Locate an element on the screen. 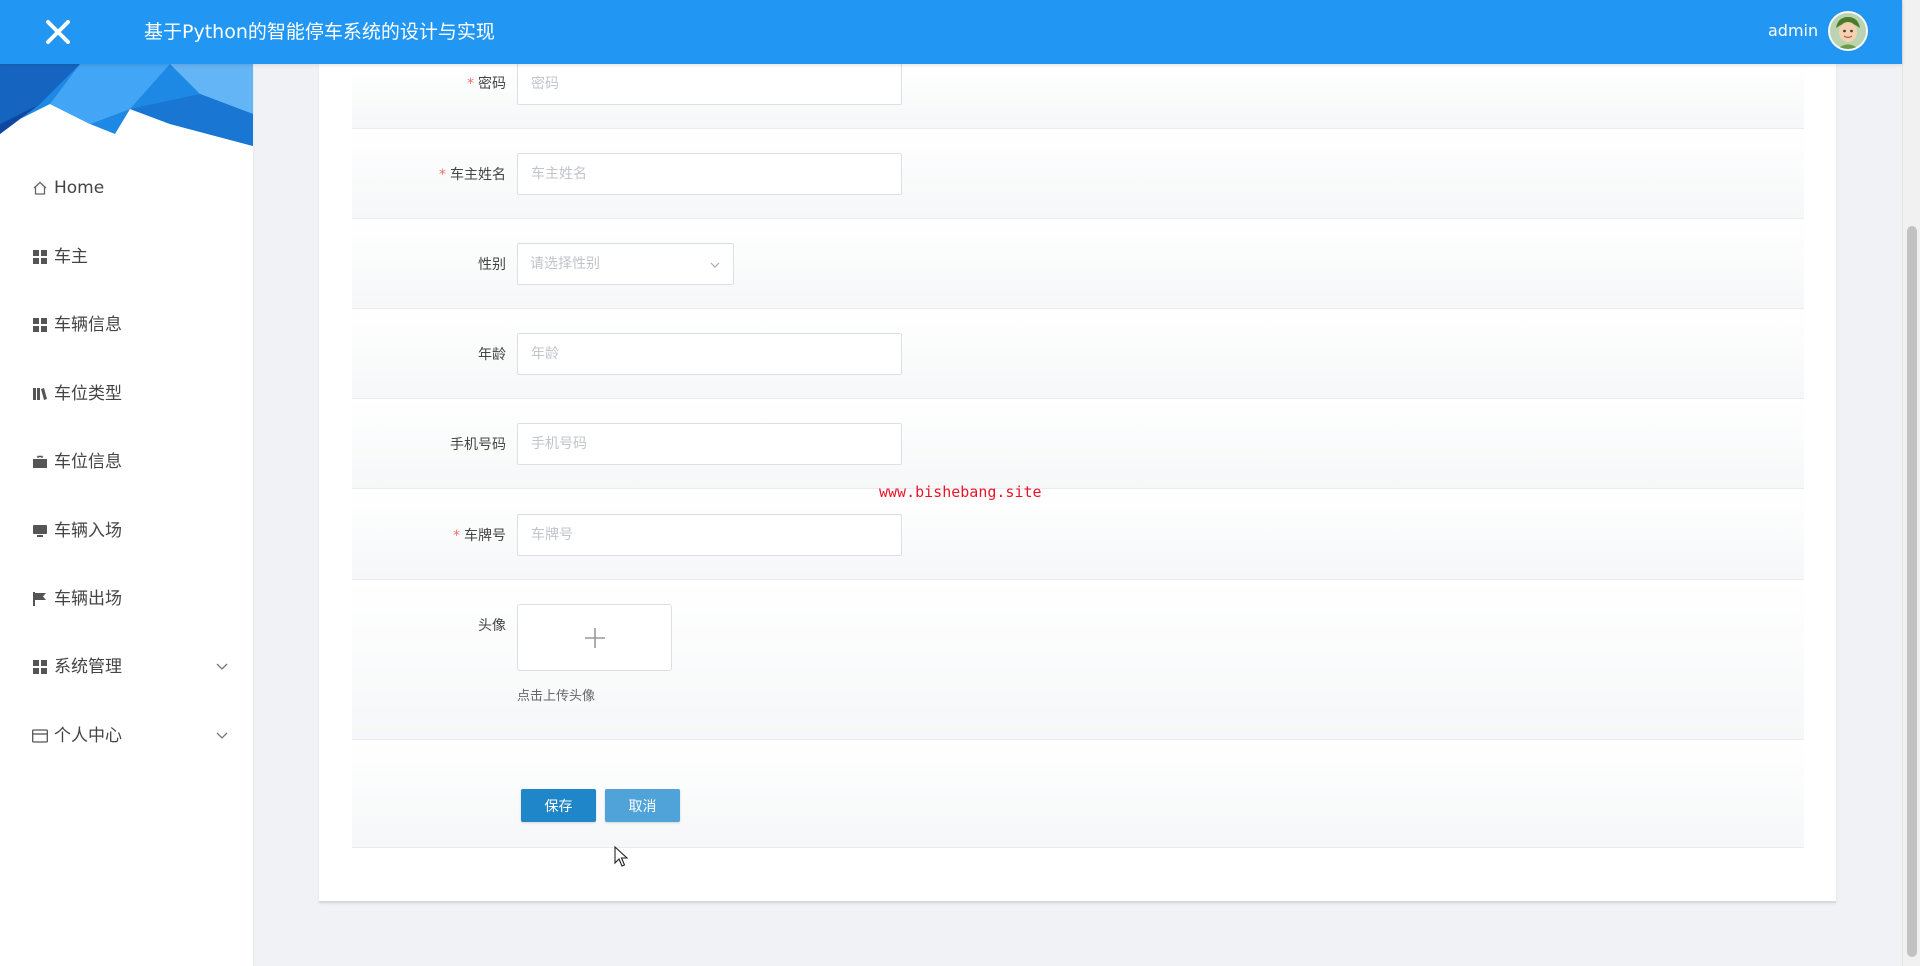  close-icon is located at coordinates (58, 32).